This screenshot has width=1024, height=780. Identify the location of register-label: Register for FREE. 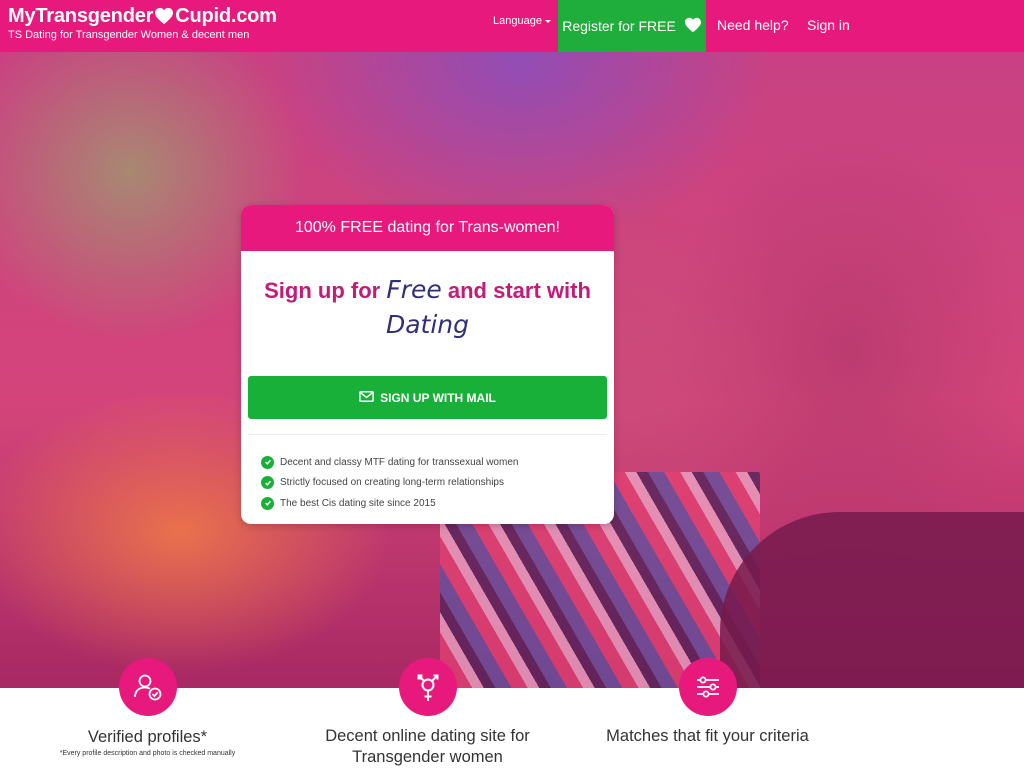
(619, 26).